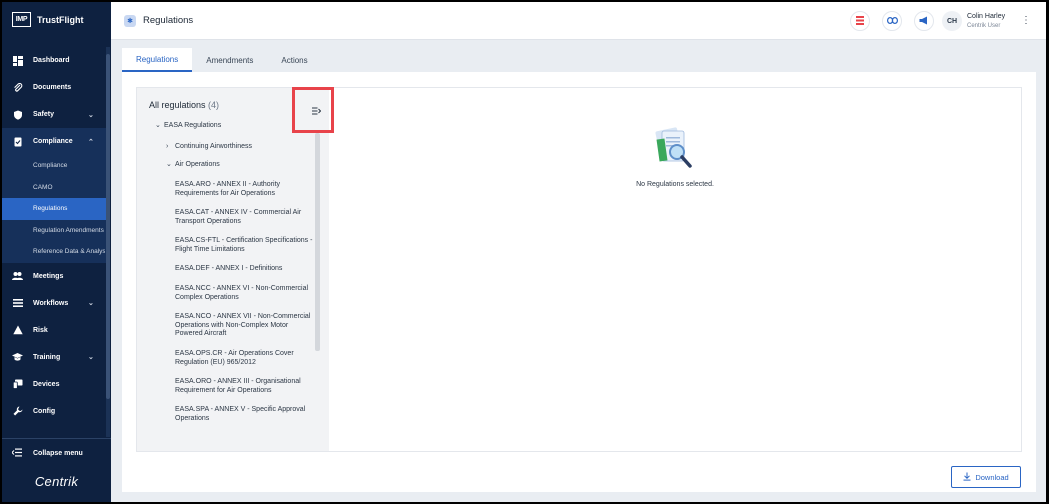  Describe the element at coordinates (69, 252) in the screenshot. I see `sidebar-subitem-label: Reference Data & Analysis` at that location.